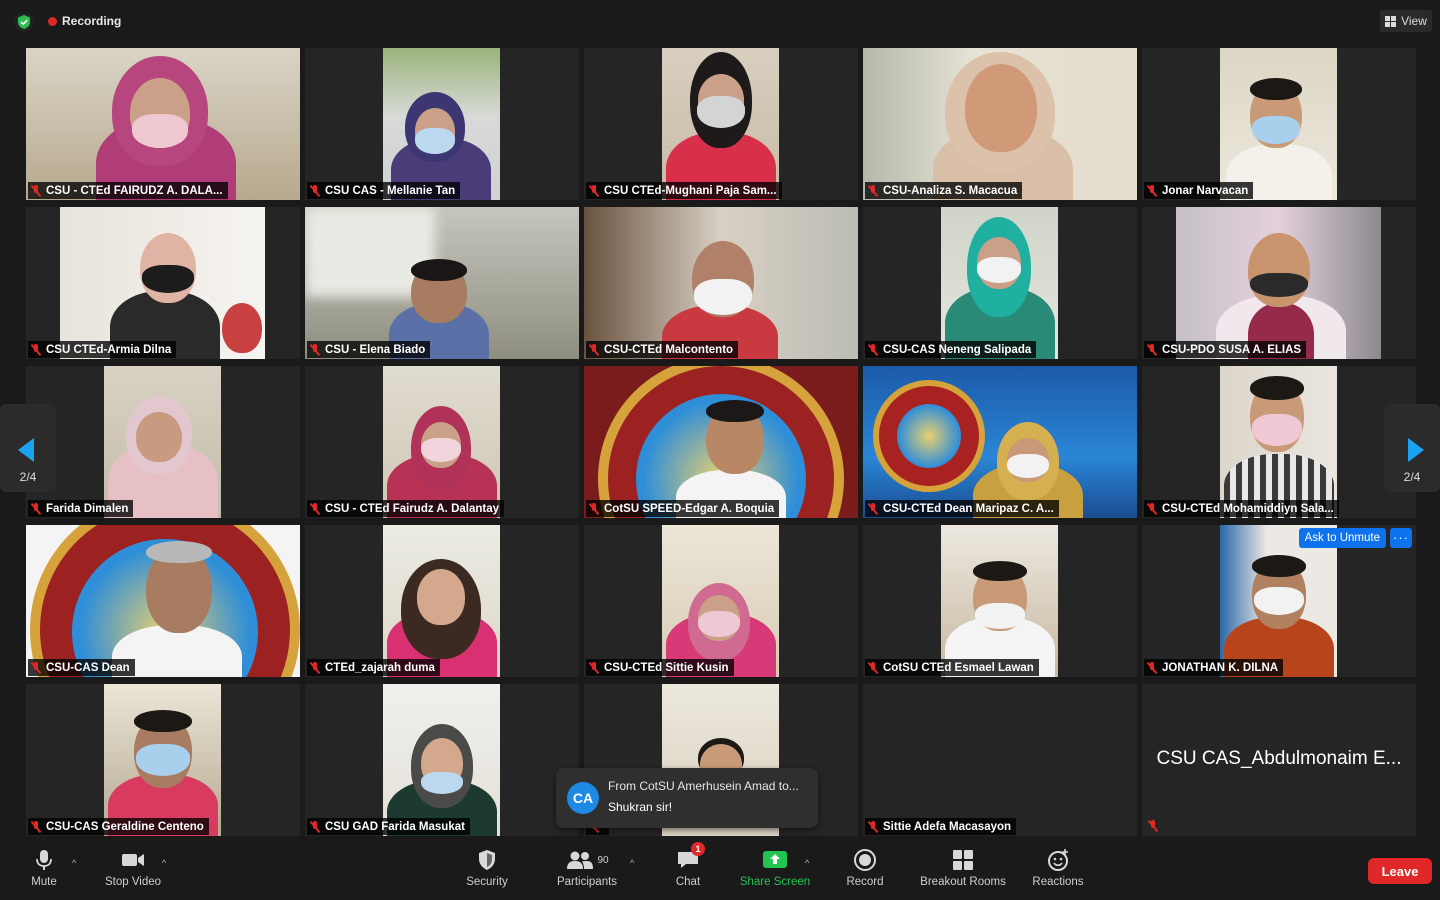 The image size is (1440, 900). I want to click on chat-label: Chat, so click(688, 882).